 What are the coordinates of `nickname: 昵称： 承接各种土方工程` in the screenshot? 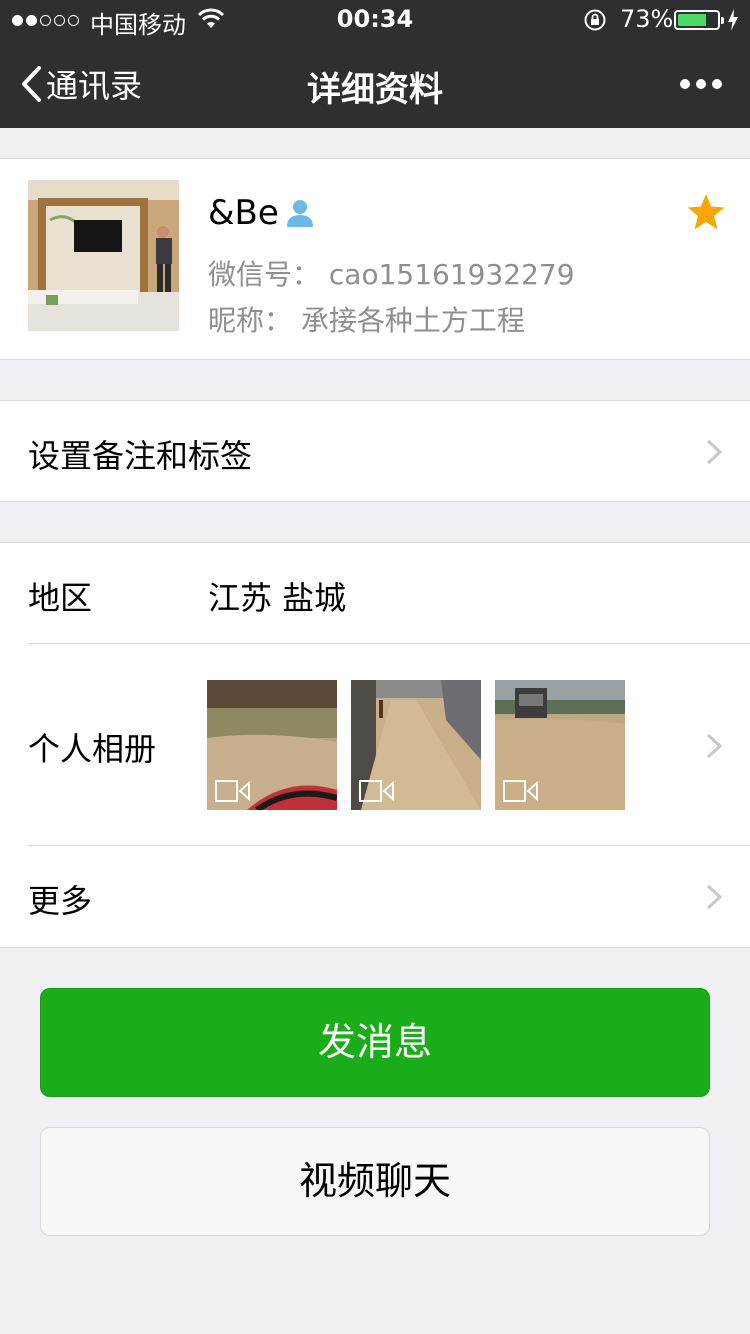 It's located at (366, 320).